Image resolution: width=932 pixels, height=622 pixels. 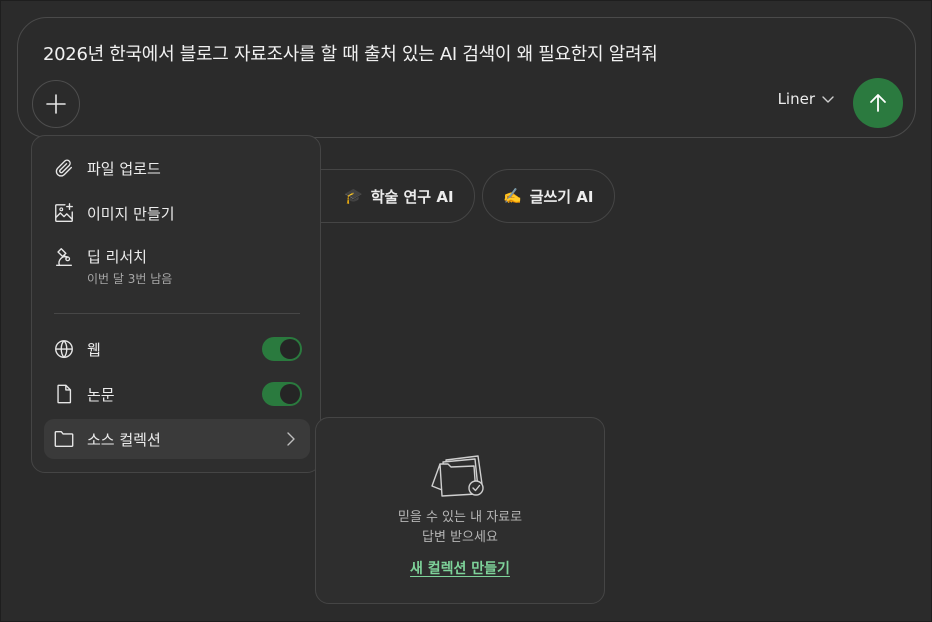 What do you see at coordinates (117, 257) in the screenshot?
I see `menu-item-label: 딥 리서치` at bounding box center [117, 257].